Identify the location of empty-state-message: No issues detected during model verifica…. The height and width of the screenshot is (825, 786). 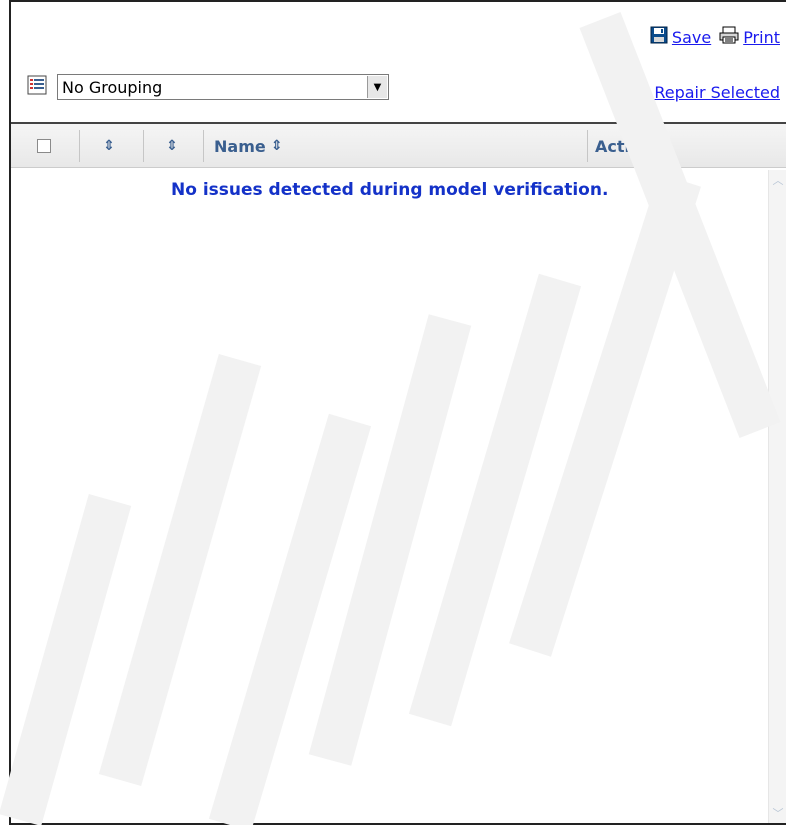
(390, 190).